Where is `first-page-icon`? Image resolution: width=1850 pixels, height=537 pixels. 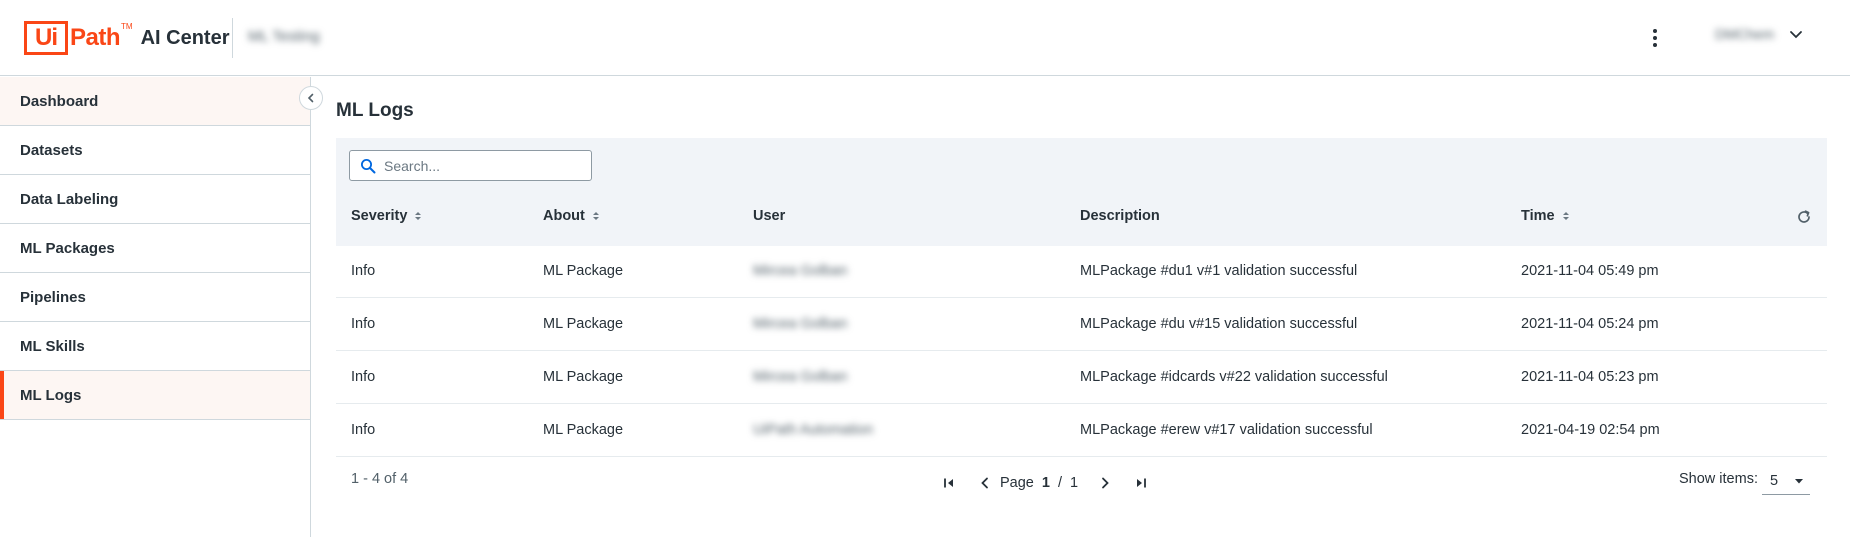 first-page-icon is located at coordinates (948, 483).